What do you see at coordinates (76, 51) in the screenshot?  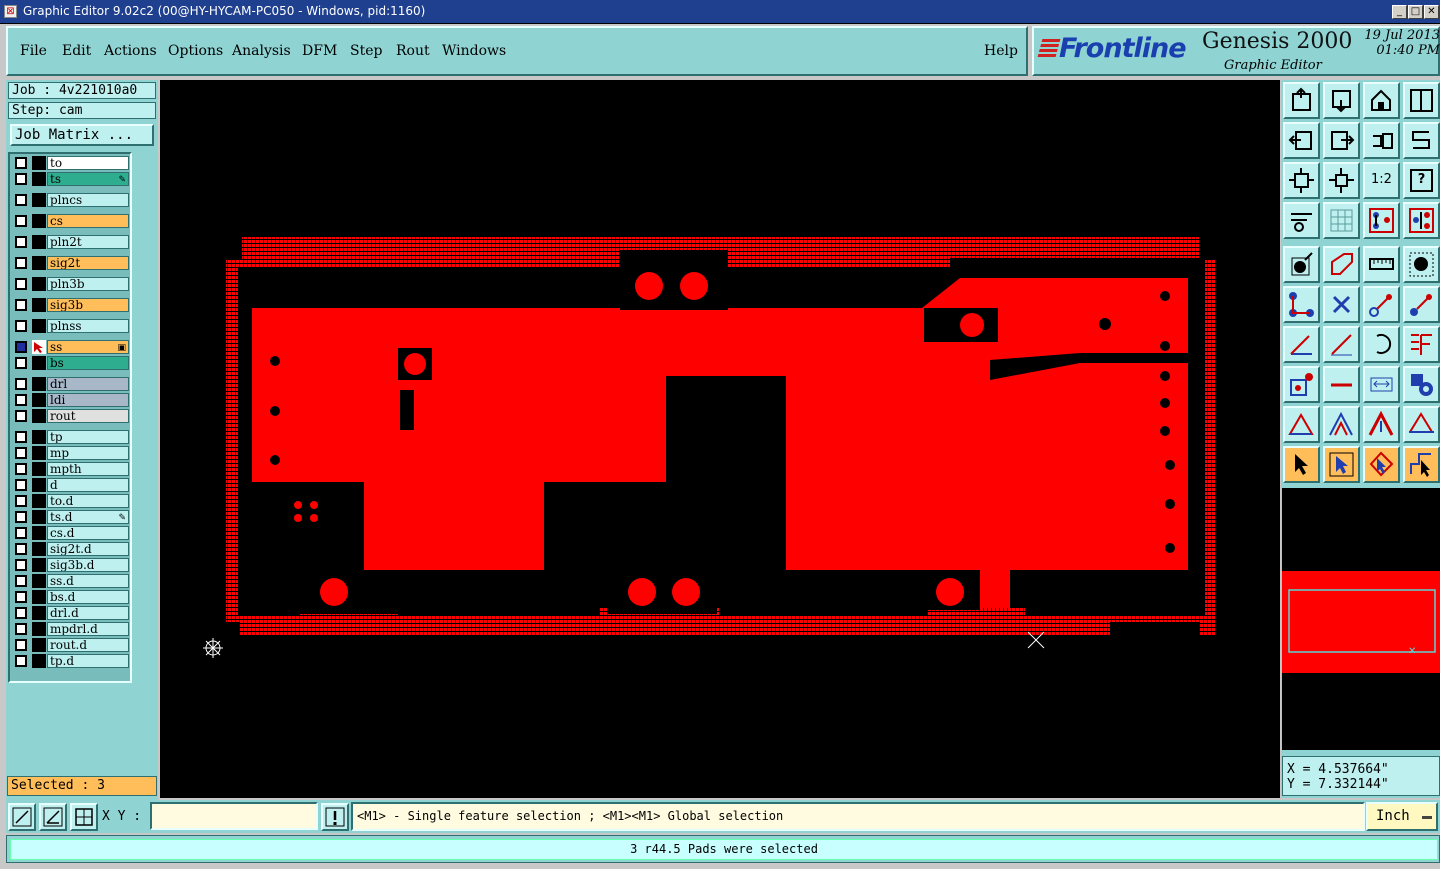 I see `menu-edit: Edit` at bounding box center [76, 51].